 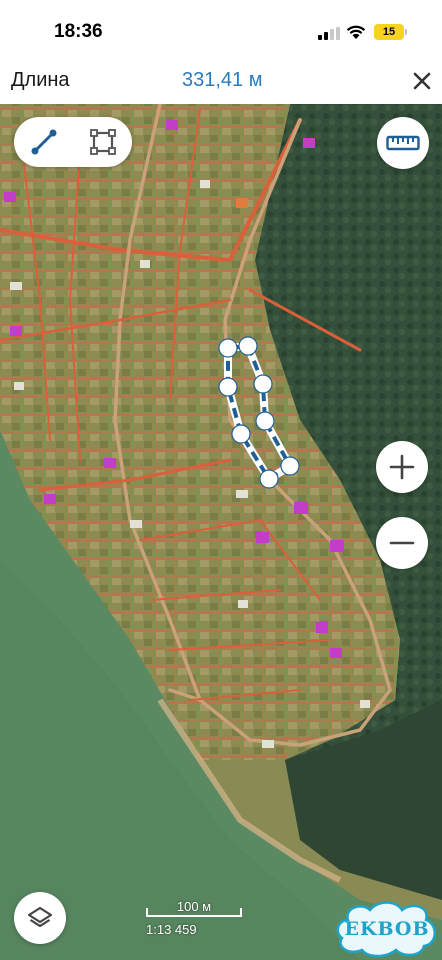 I want to click on length-value: 331,41 м, so click(x=222, y=80).